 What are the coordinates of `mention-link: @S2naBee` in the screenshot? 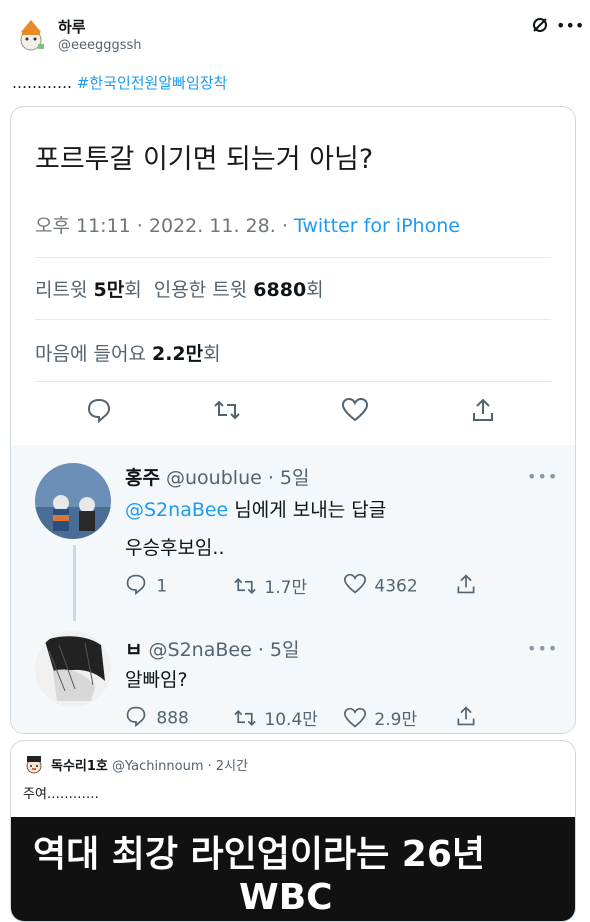 It's located at (177, 510).